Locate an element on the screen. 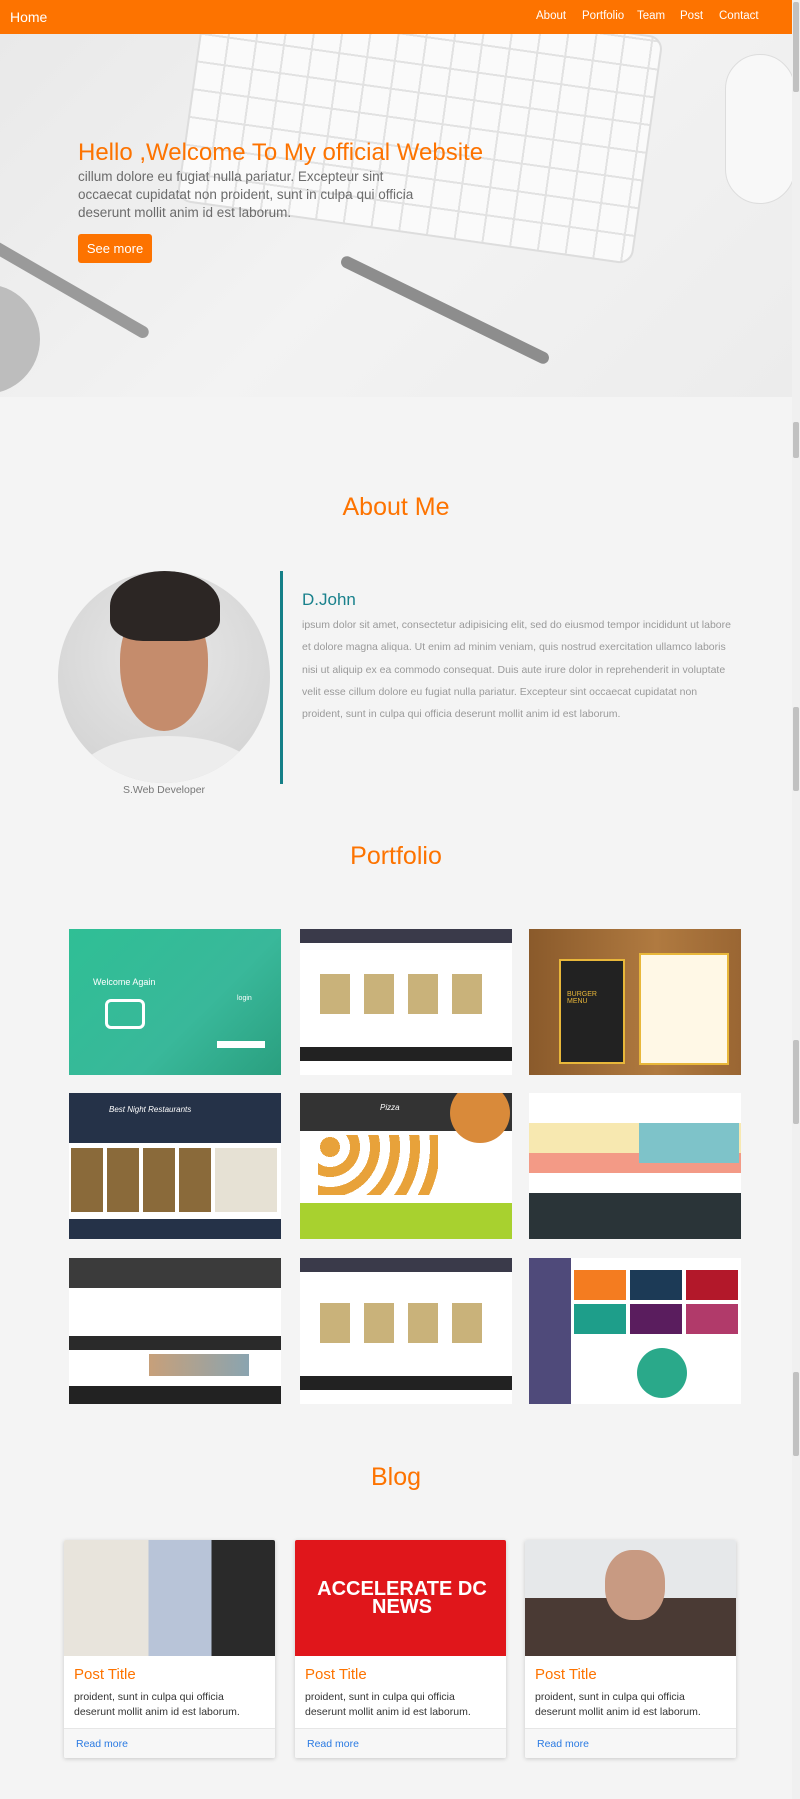 Image resolution: width=800 pixels, height=1799 pixels. nav-home: Home is located at coordinates (28, 17).